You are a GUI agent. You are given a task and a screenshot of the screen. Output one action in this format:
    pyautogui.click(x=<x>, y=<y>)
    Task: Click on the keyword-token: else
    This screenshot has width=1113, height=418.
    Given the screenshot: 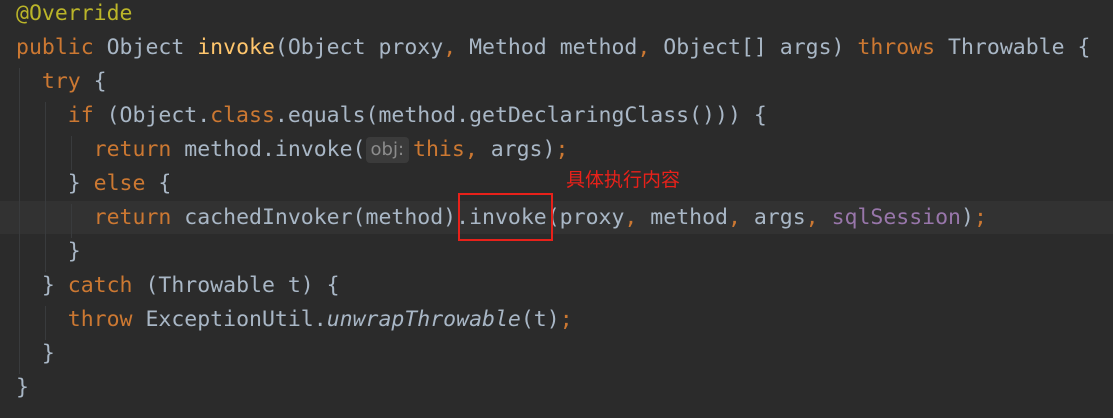 What is the action you would take?
    pyautogui.click(x=119, y=183)
    